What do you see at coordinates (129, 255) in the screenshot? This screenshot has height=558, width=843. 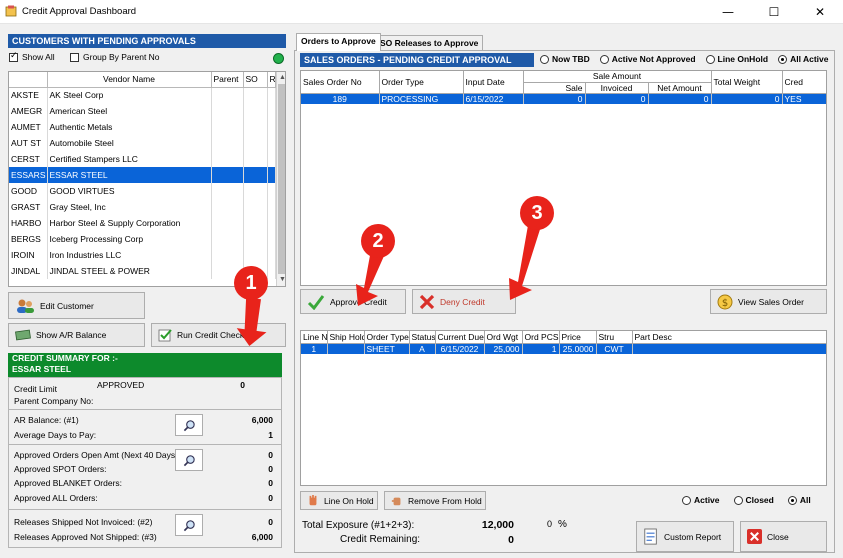 I see `vendor-name: Iron Industries LLC` at bounding box center [129, 255].